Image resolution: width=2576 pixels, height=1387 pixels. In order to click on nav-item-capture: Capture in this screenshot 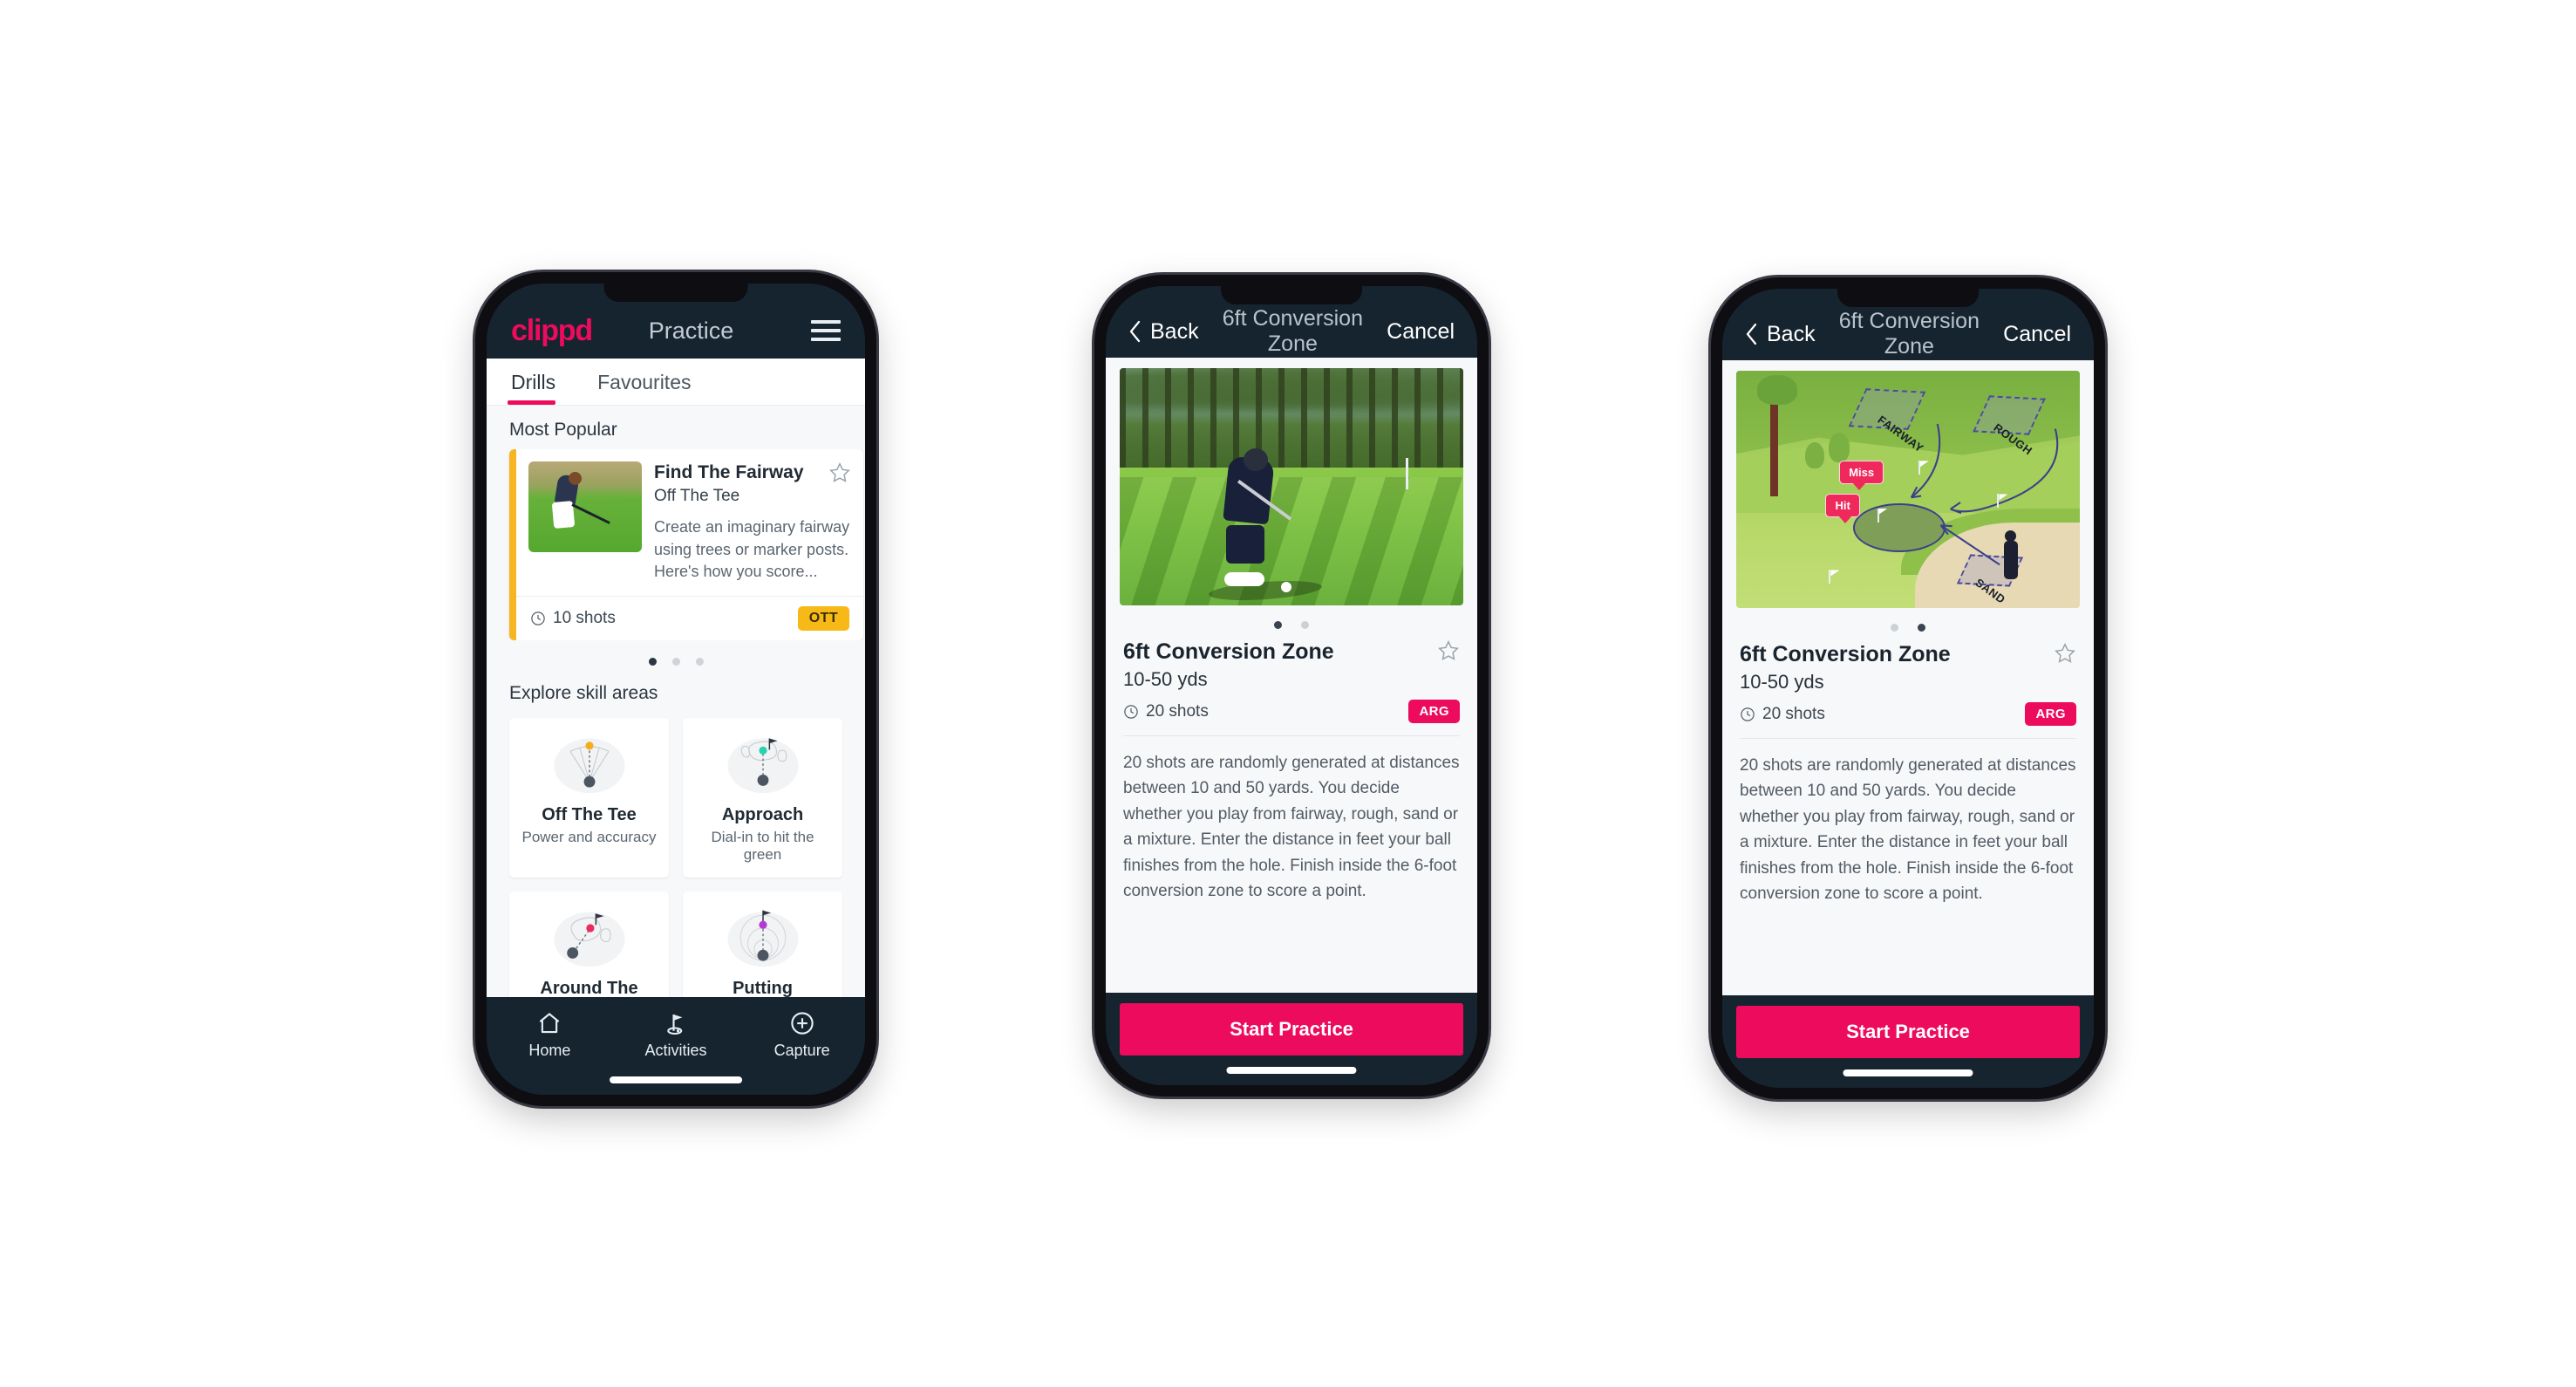, I will do `click(802, 1034)`.